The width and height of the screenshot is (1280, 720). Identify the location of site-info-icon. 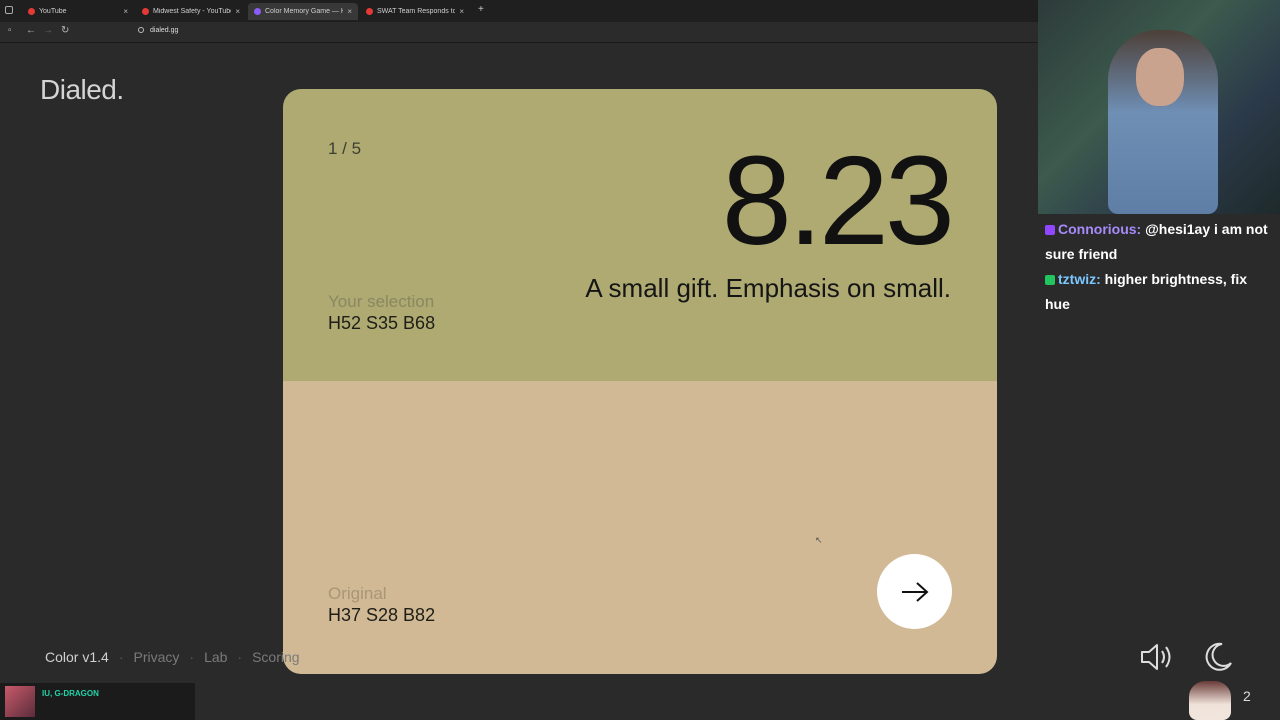
(141, 30).